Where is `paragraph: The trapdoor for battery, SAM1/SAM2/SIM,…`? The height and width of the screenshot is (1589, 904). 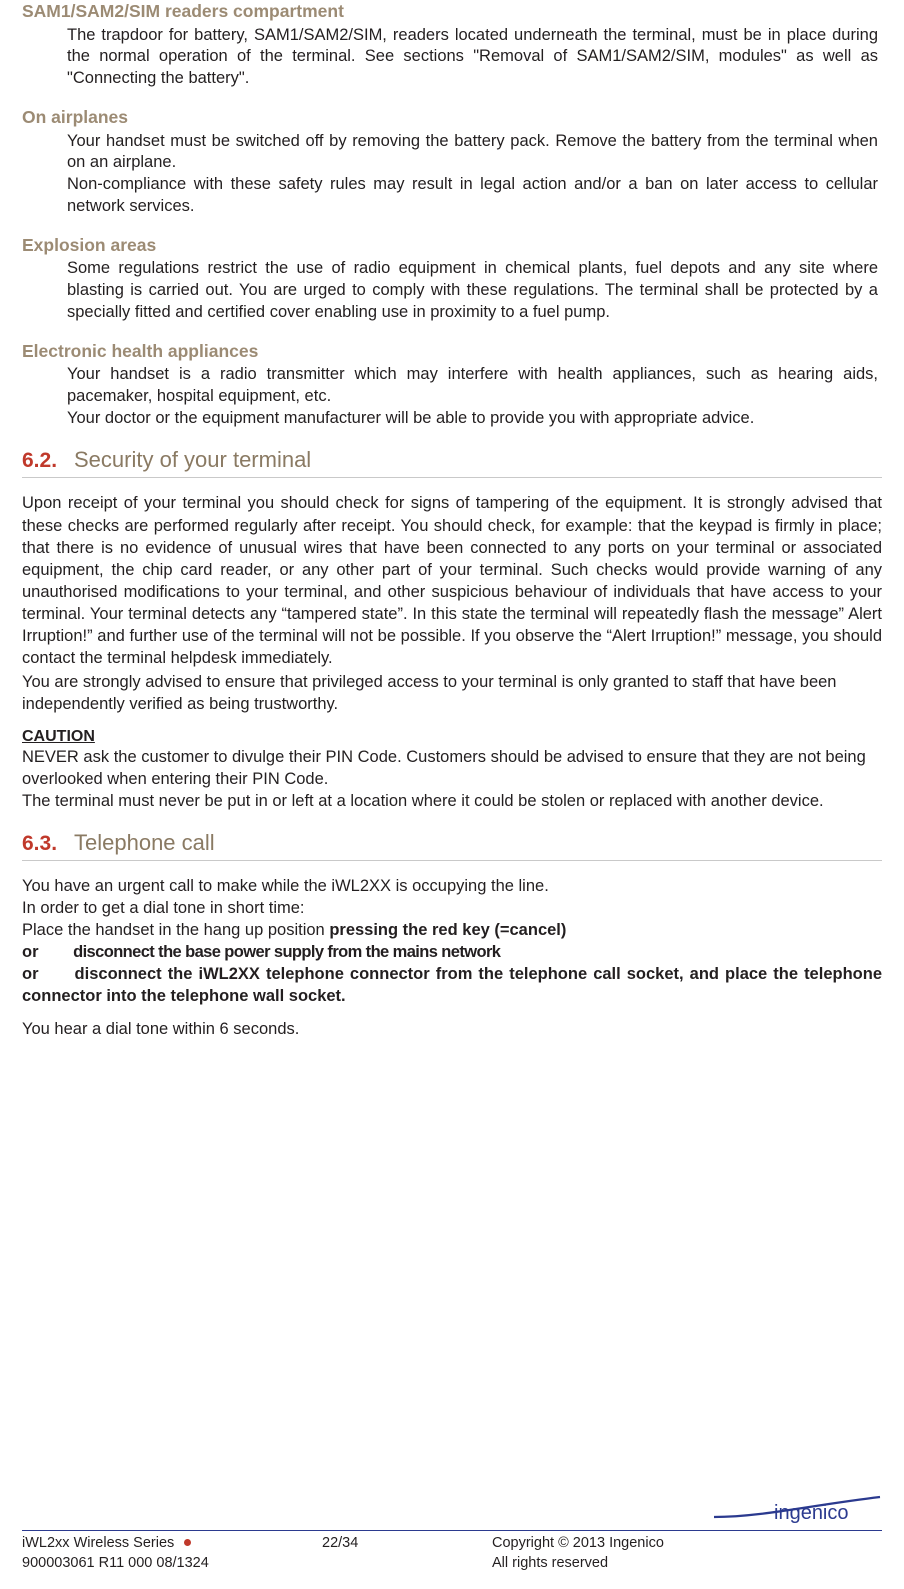
paragraph: The trapdoor for battery, SAM1/SAM2/SIM,… is located at coordinates (472, 56).